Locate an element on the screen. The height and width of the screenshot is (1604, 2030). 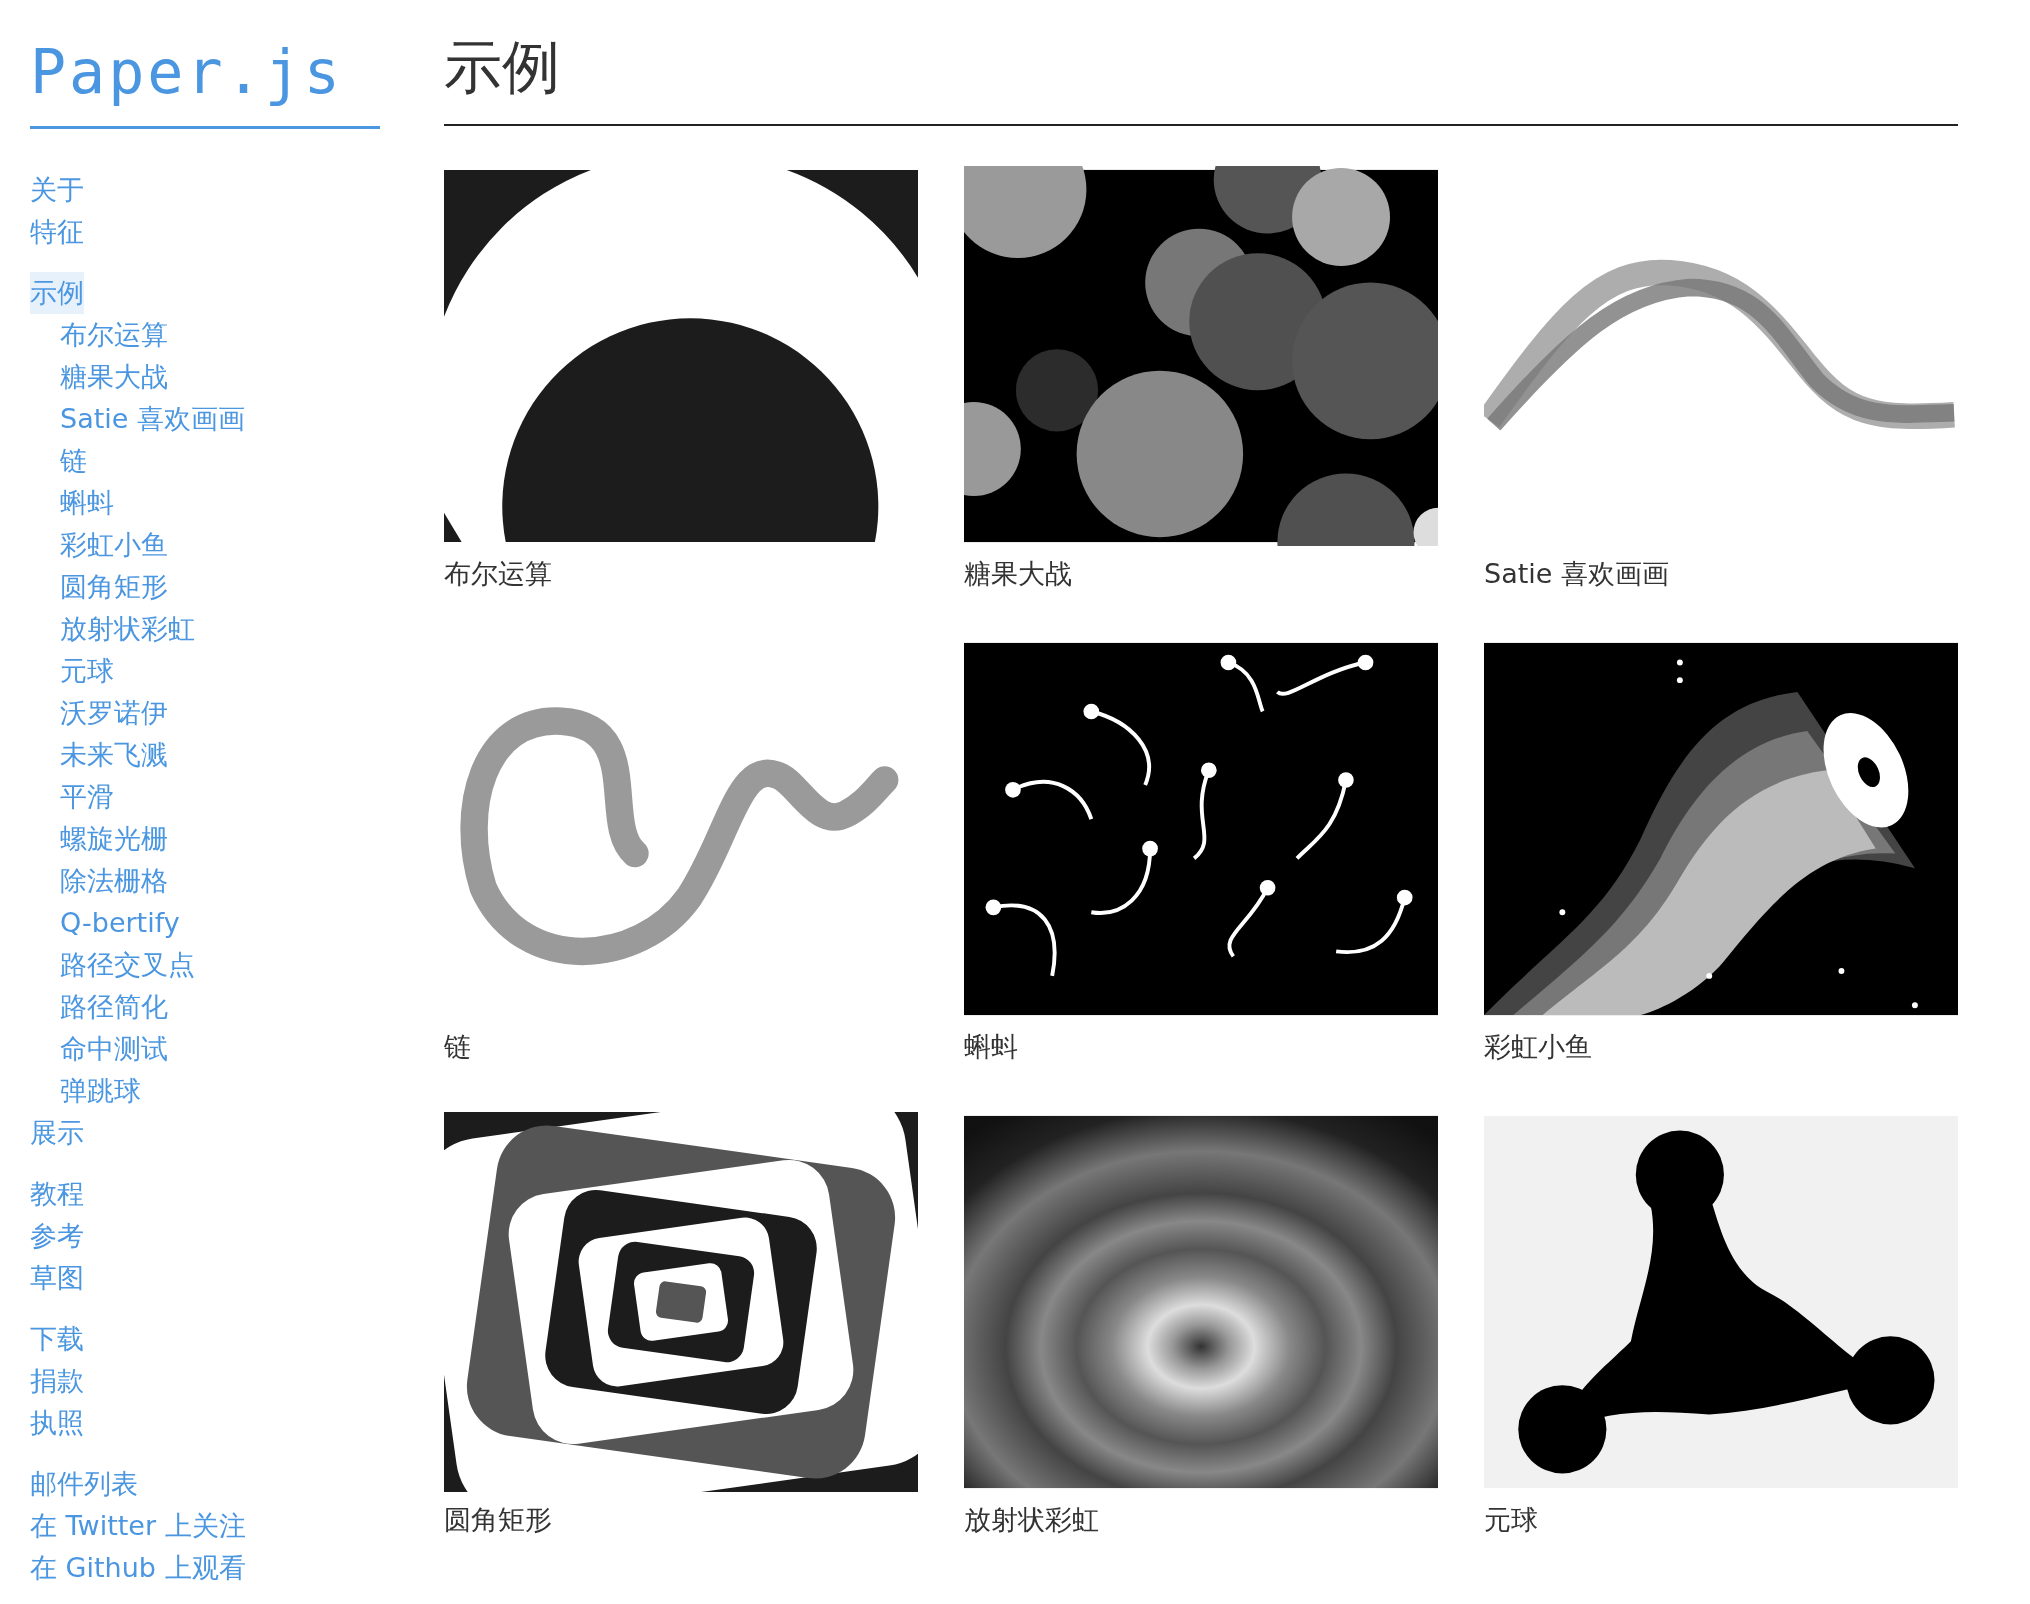
nav-link: 未来飞溅 is located at coordinates (114, 755).